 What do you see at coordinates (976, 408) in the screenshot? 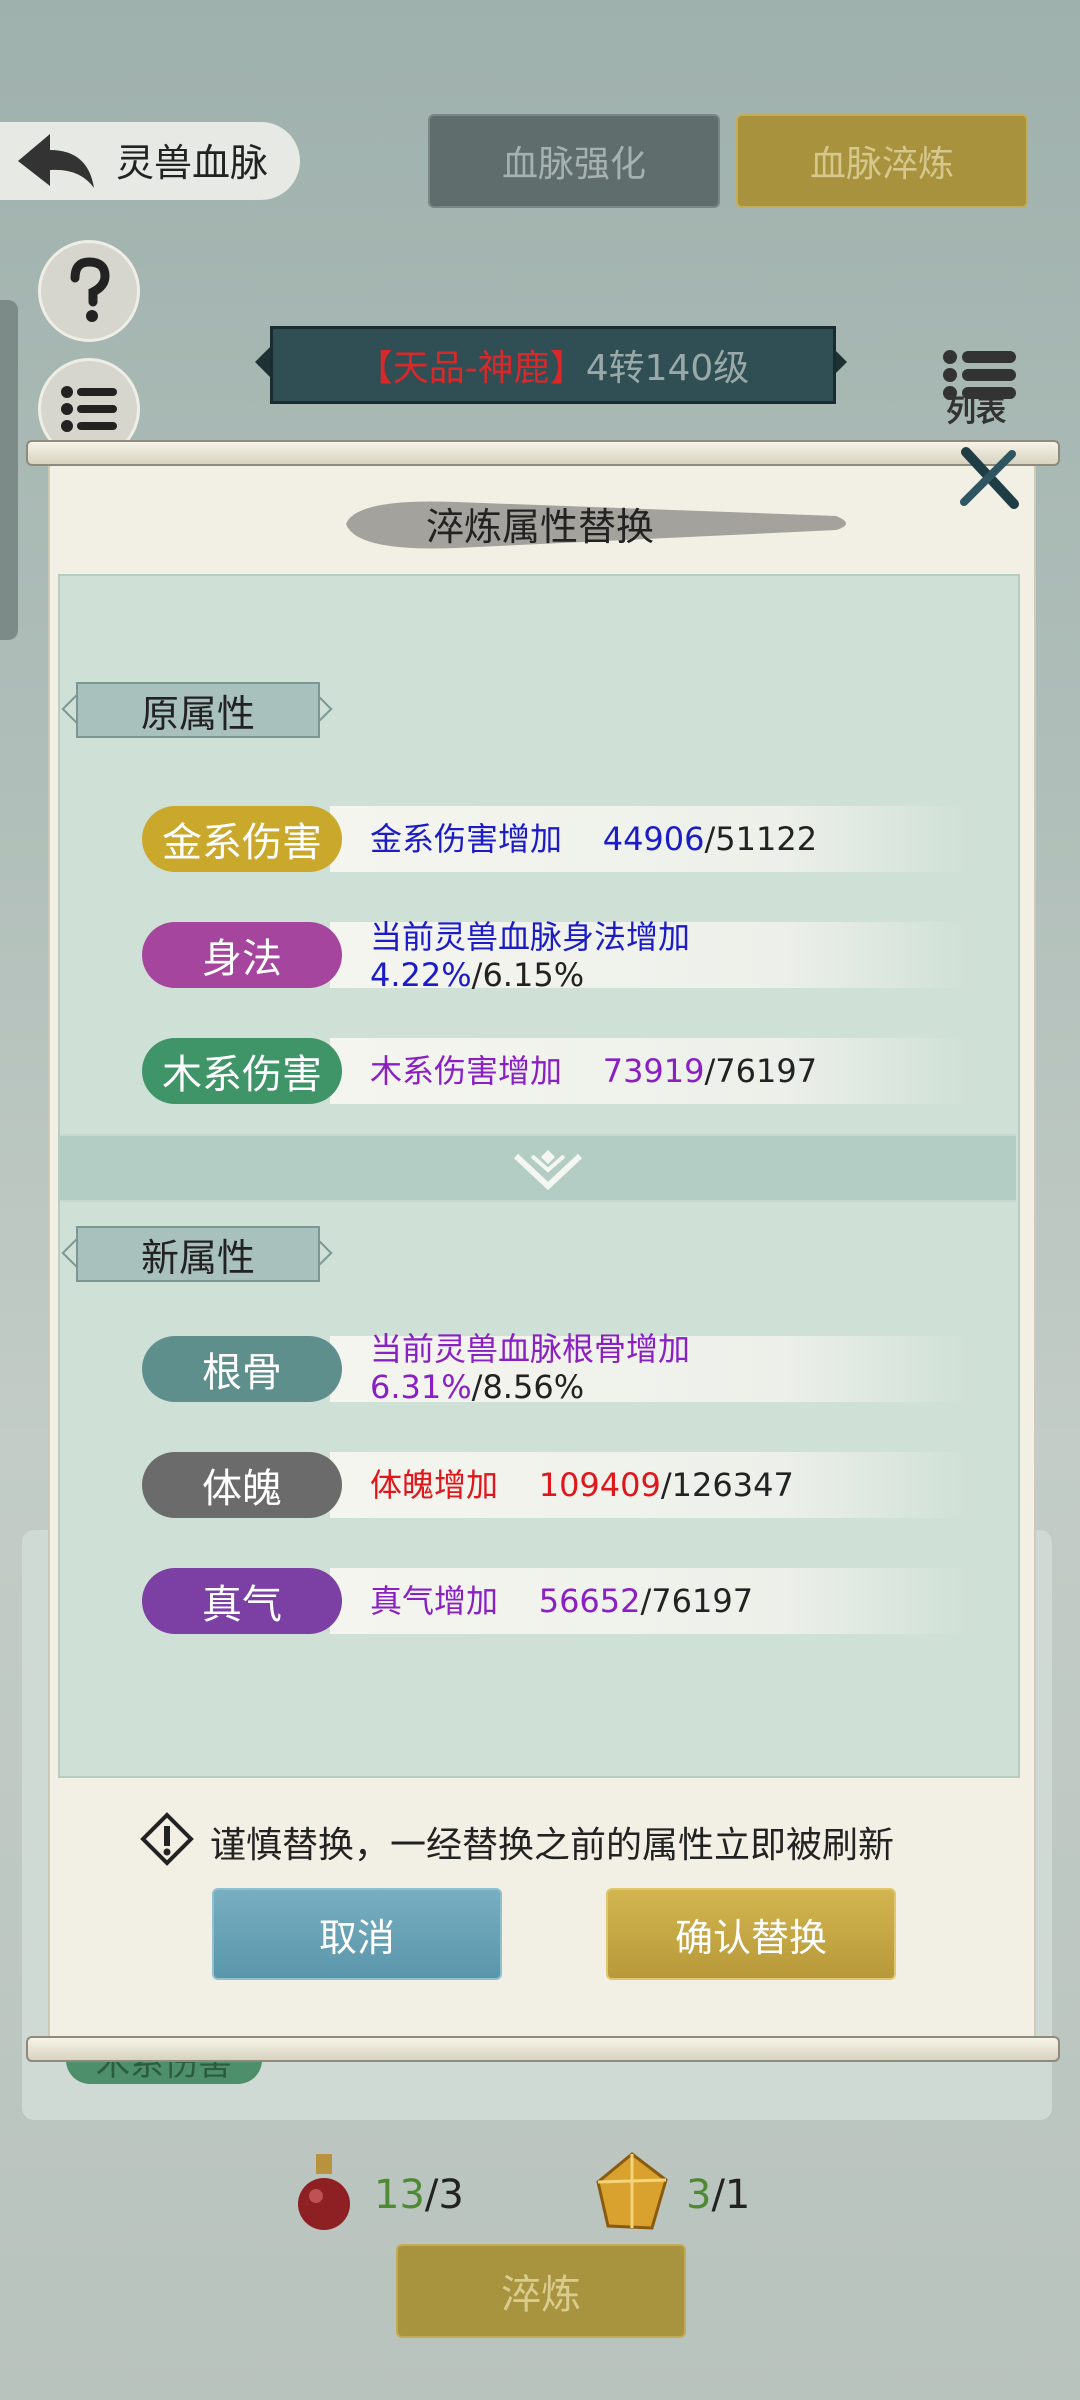
I see `list-label: 列表` at bounding box center [976, 408].